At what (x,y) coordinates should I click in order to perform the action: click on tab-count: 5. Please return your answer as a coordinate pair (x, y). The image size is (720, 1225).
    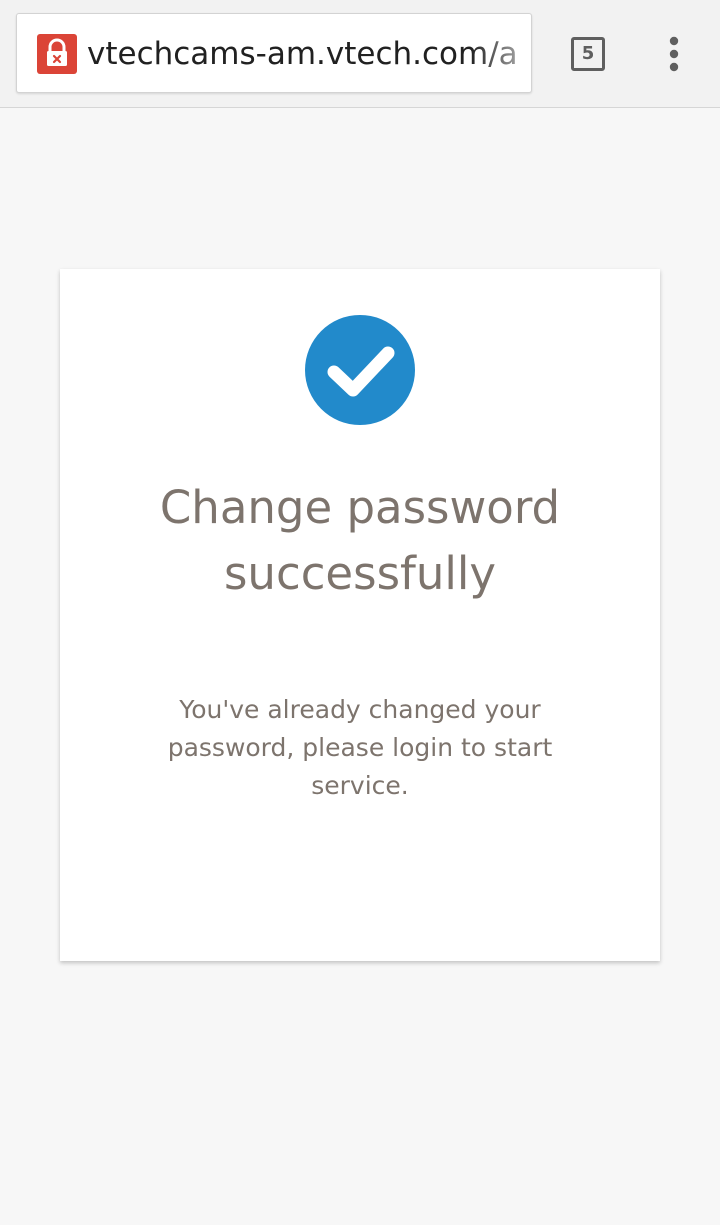
    Looking at the image, I should click on (588, 54).